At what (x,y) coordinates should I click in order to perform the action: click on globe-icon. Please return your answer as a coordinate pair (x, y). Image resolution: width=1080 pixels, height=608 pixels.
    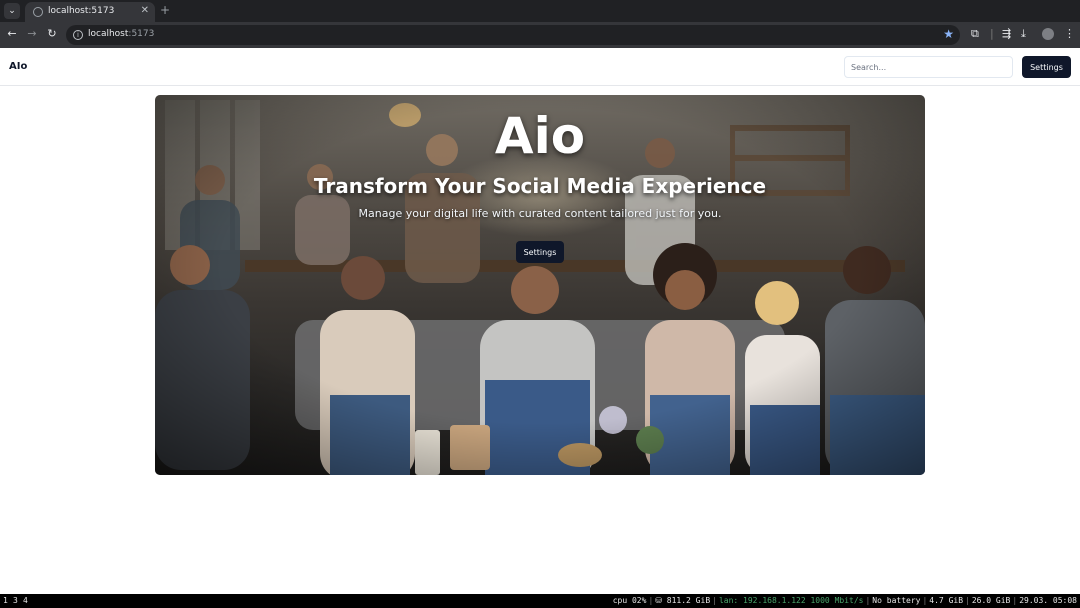
    Looking at the image, I should click on (38, 12).